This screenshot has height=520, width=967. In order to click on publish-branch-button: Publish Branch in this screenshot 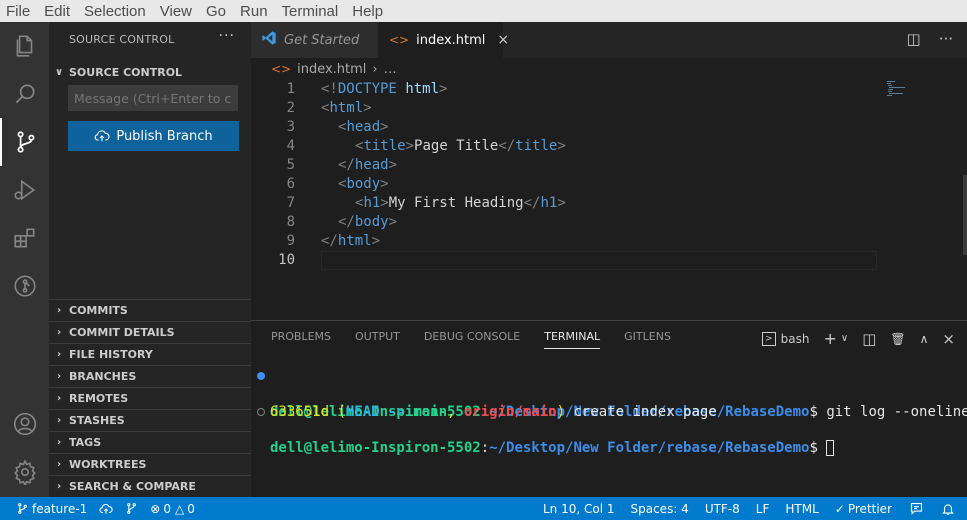, I will do `click(153, 136)`.